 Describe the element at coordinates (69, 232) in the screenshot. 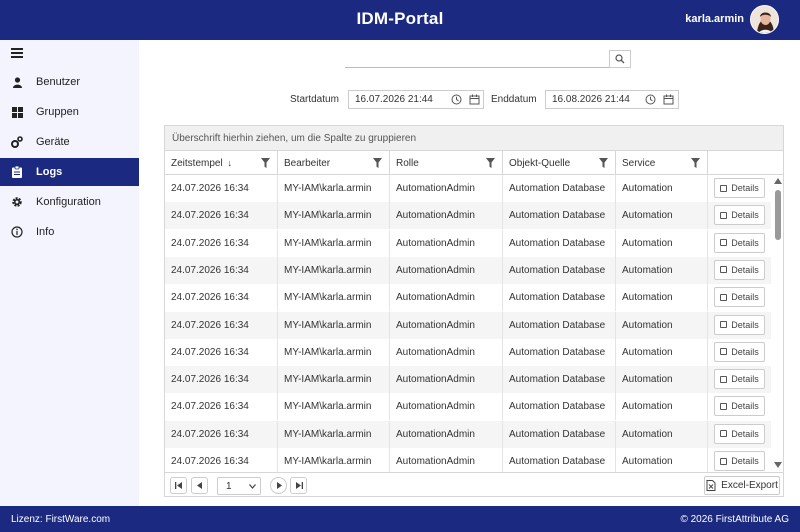

I see `sidebar-item-info: Info` at that location.